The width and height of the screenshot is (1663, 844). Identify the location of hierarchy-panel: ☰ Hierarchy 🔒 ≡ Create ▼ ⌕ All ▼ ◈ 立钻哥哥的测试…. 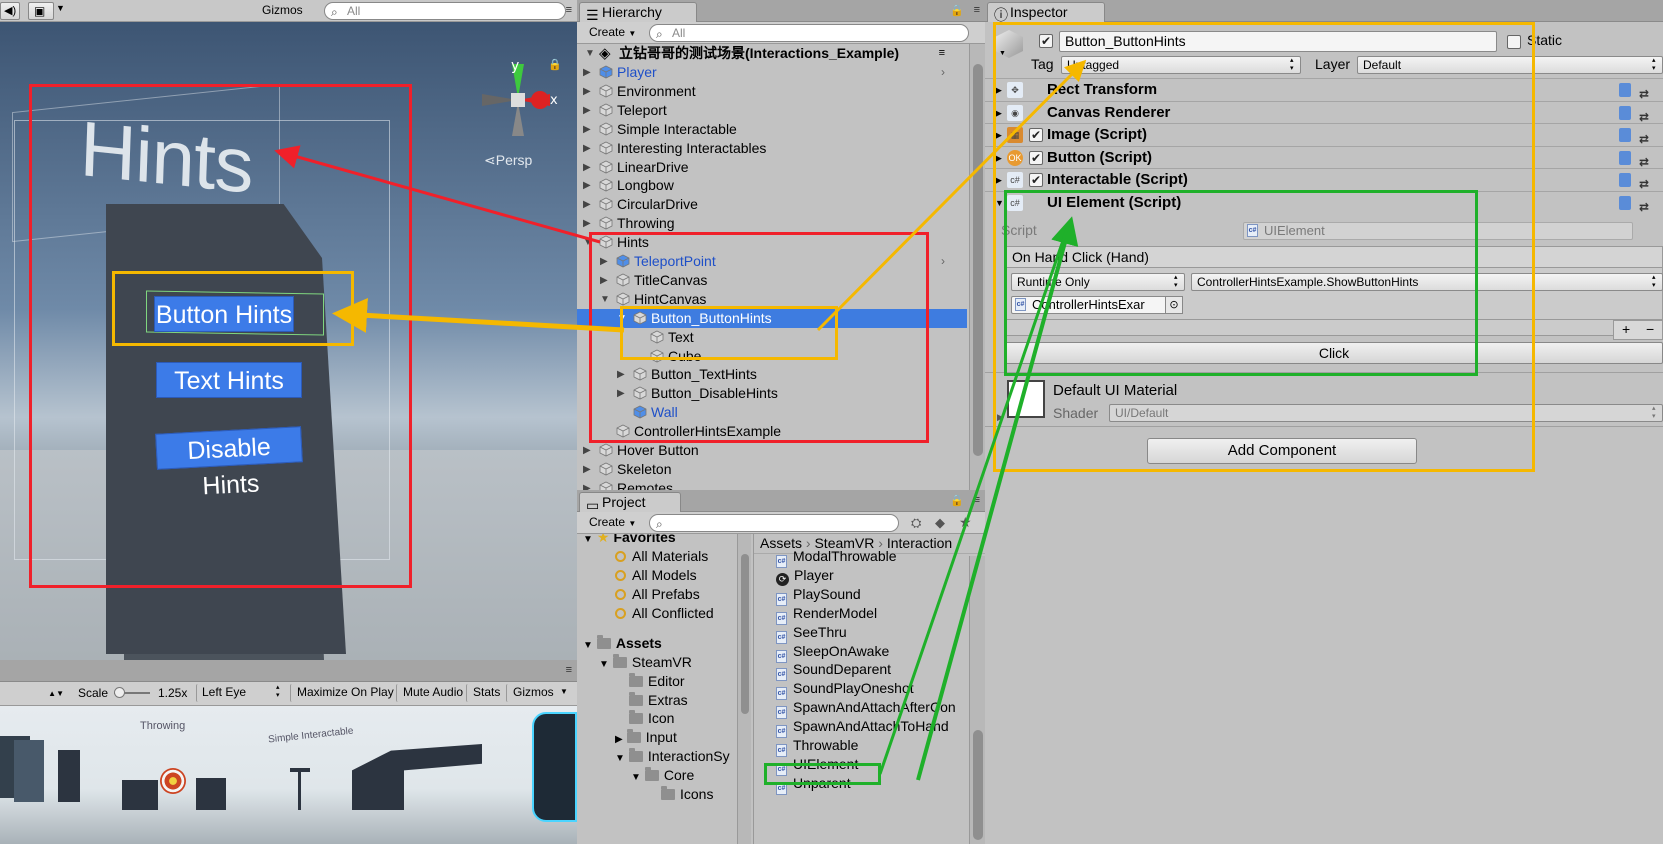
(781, 245).